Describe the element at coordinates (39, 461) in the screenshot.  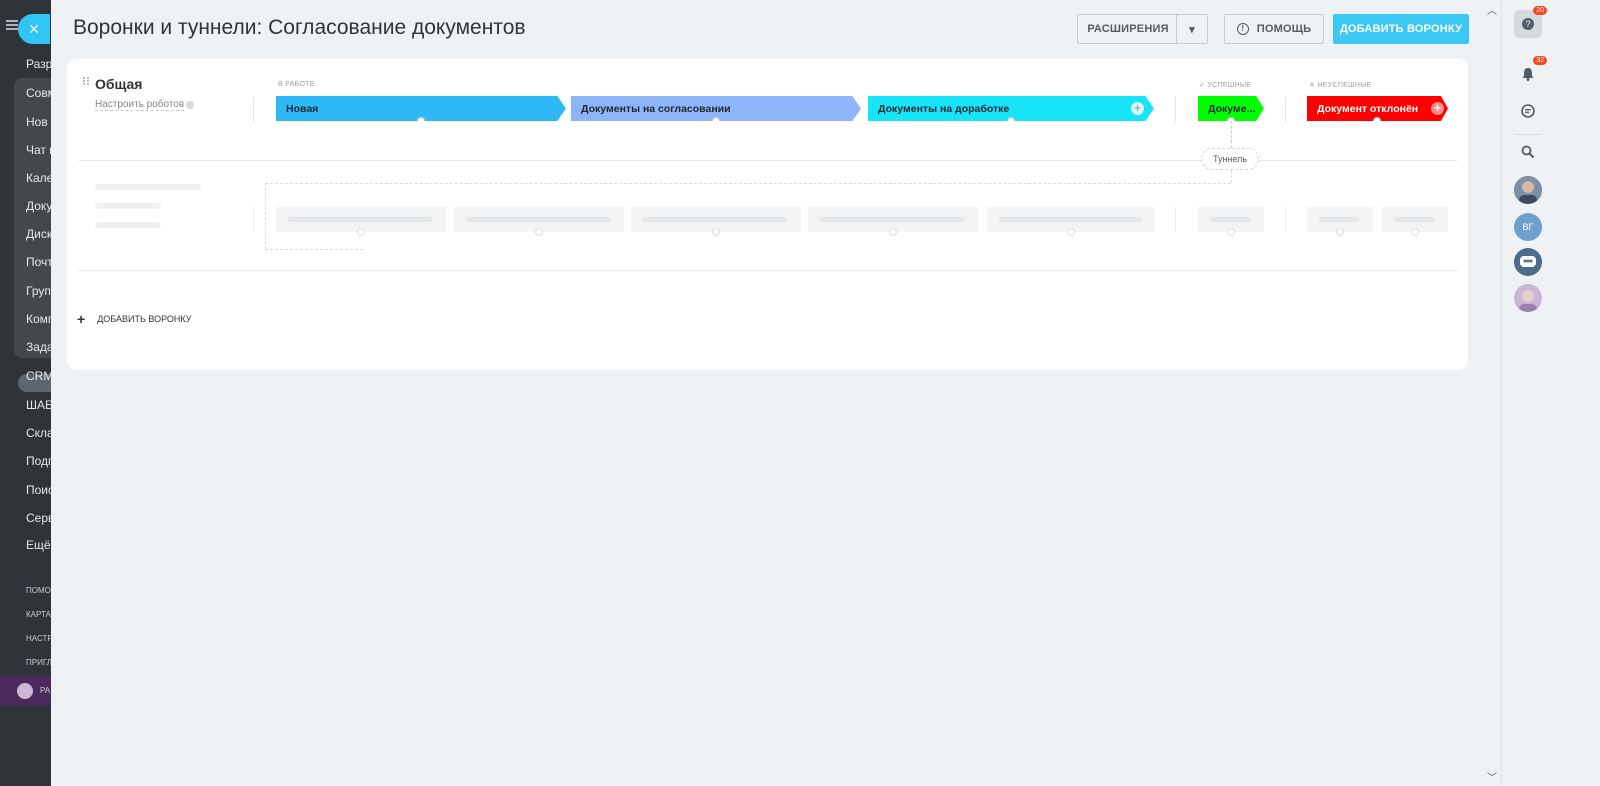
I see `sidebar-item: Подп` at that location.